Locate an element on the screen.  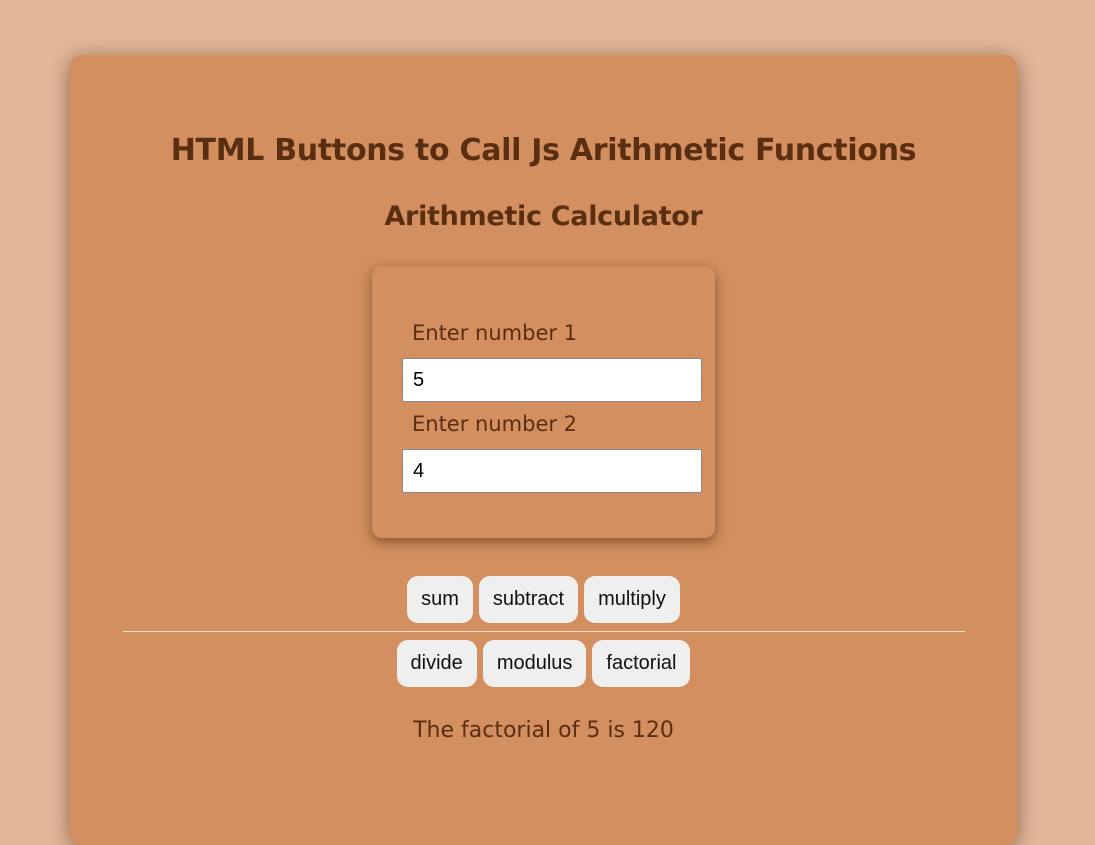
button-row-1: sum subtract multiply is located at coordinates (543, 599).